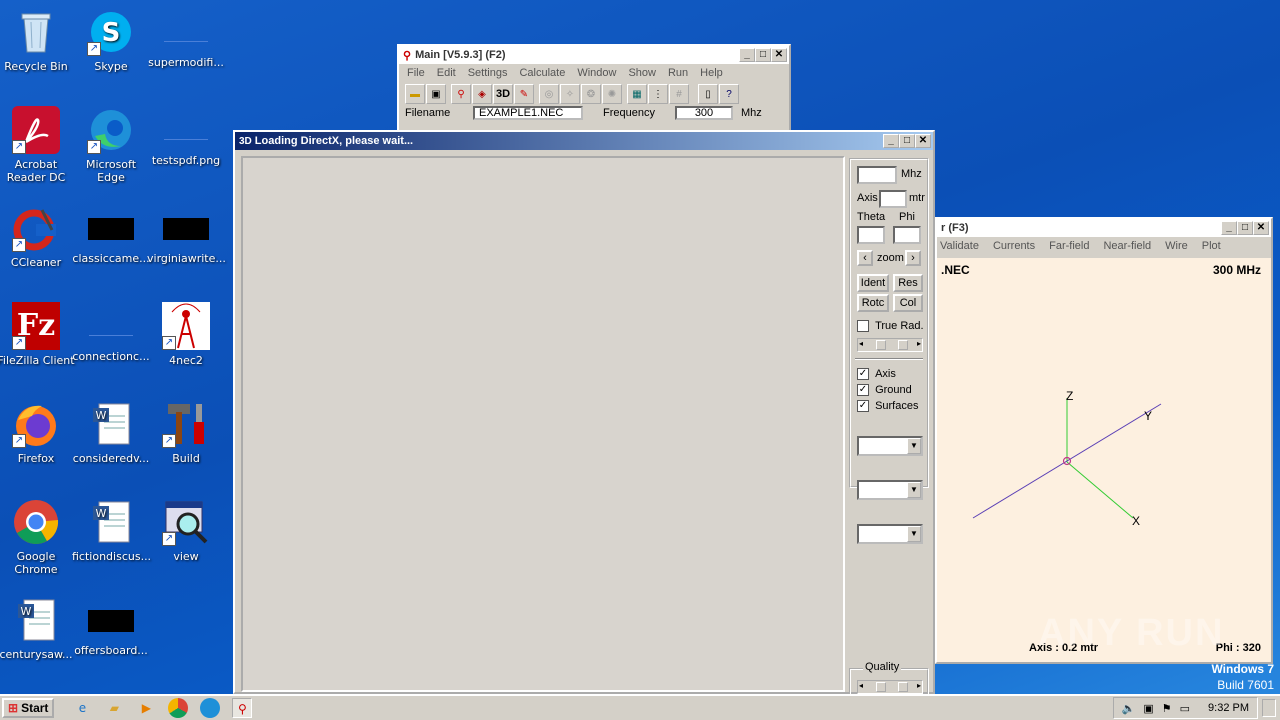 This screenshot has width=1280, height=720. Describe the element at coordinates (488, 73) in the screenshot. I see `menu-settings: Settings` at that location.